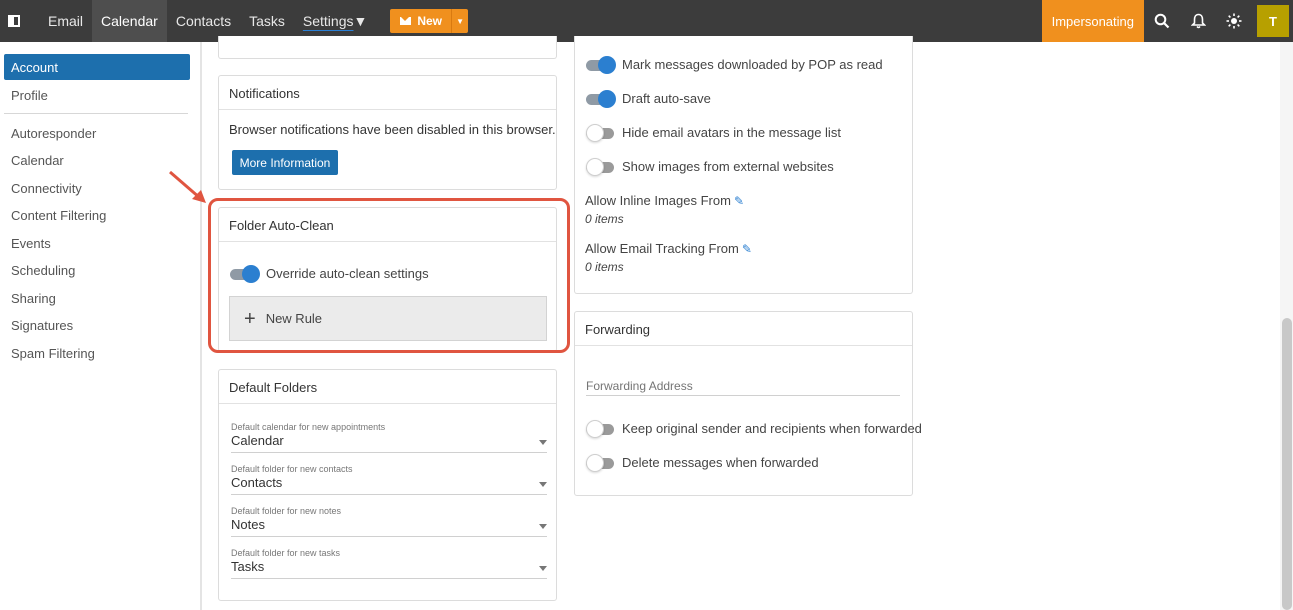 The width and height of the screenshot is (1293, 610). Describe the element at coordinates (187, 186) in the screenshot. I see `annotation-arrow-icon` at that location.